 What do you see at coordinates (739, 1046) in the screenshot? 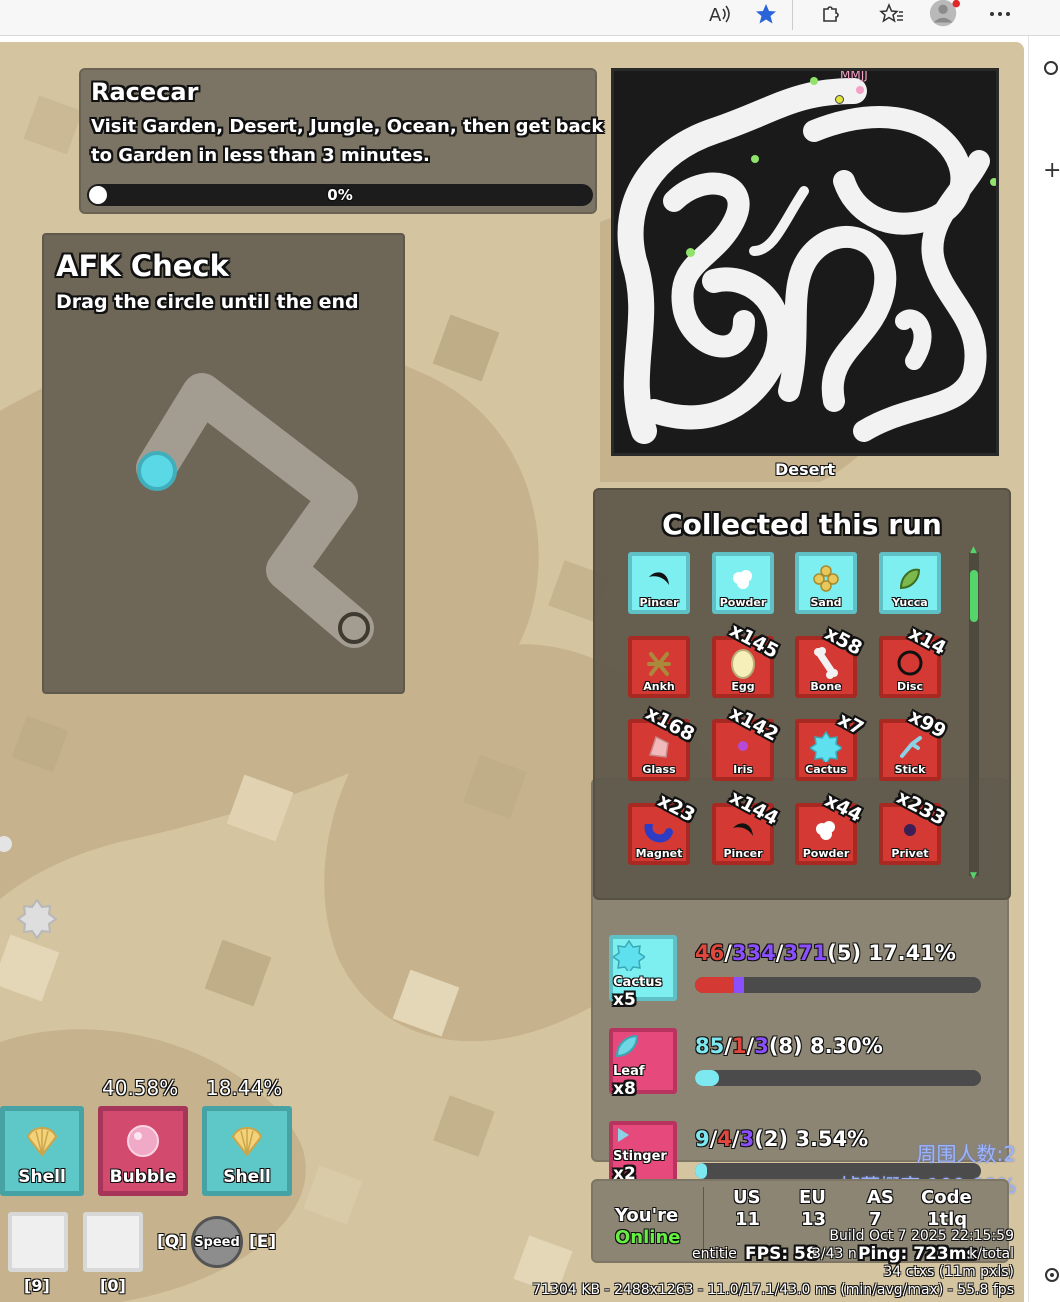
I see `drop-stat-b: 1` at bounding box center [739, 1046].